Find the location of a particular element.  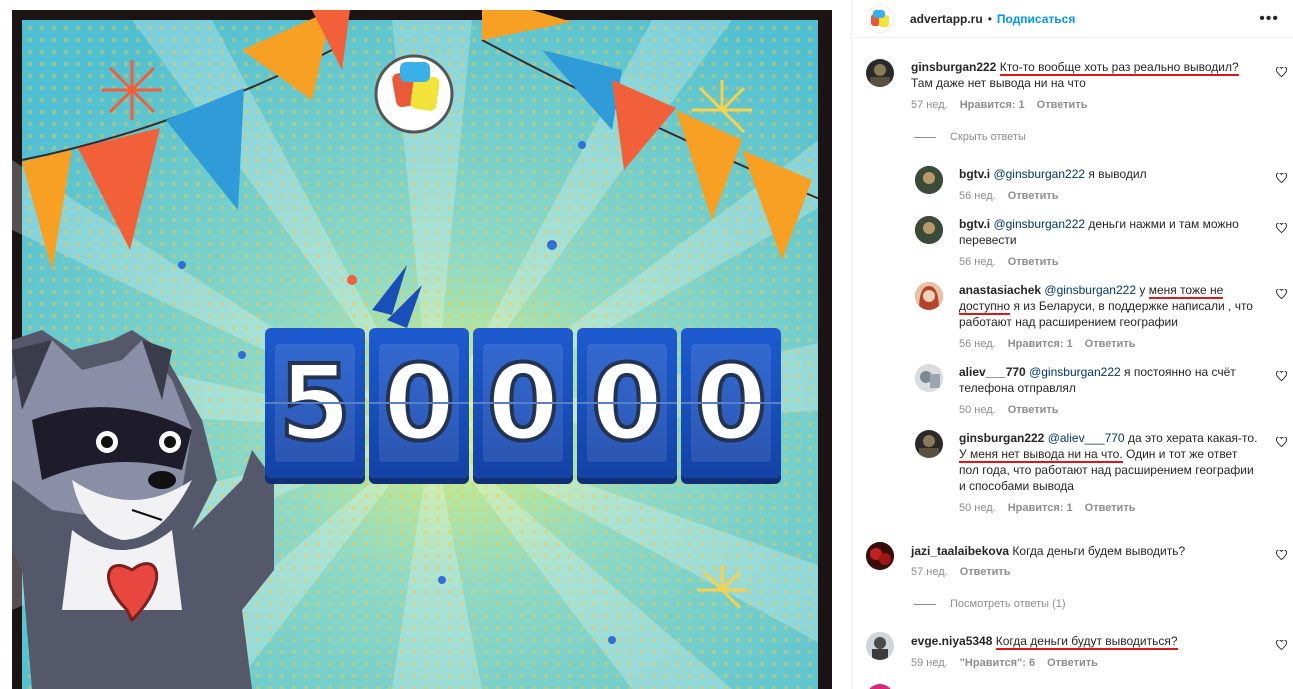

account-username: advertapp.ru is located at coordinates (946, 19).